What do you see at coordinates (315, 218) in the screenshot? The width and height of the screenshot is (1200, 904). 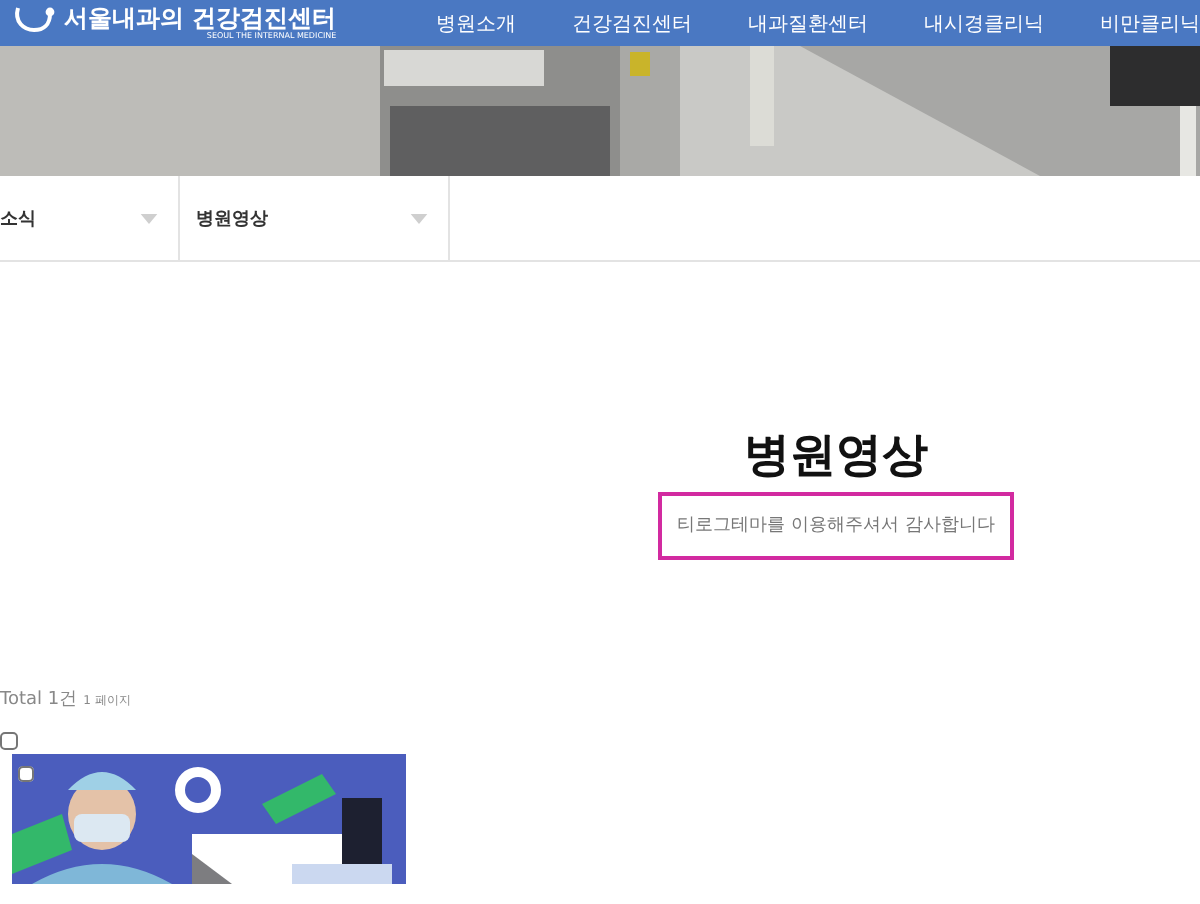 I see `subnav-dropdown: 병원영상` at bounding box center [315, 218].